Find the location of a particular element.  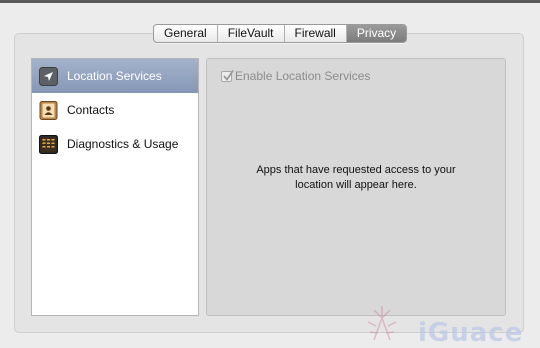

sidebar-item-diagnostics-usage: Diagnostics & Usage is located at coordinates (115, 144).